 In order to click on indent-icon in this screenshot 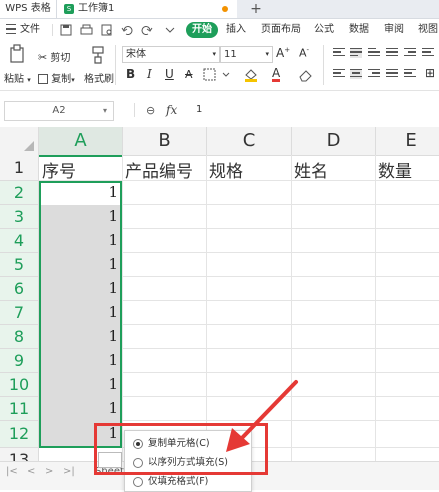, I will do `click(410, 53)`.